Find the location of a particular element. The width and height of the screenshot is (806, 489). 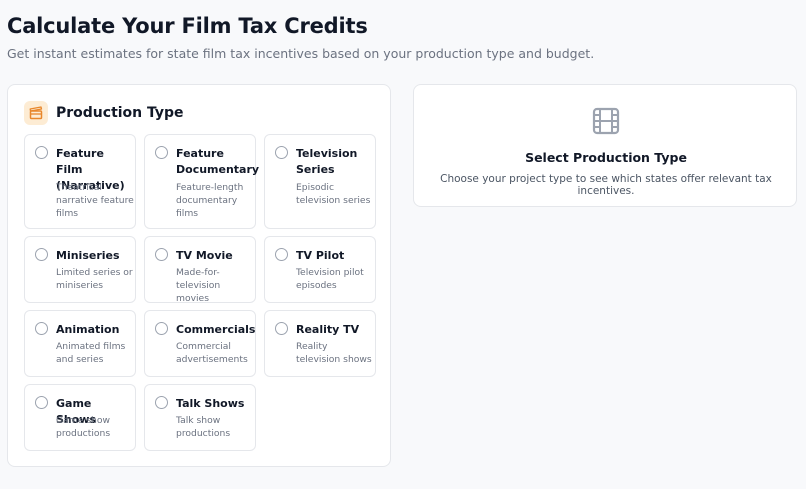

type-card-commercials: Commercials Commercial advertisements is located at coordinates (200, 343).